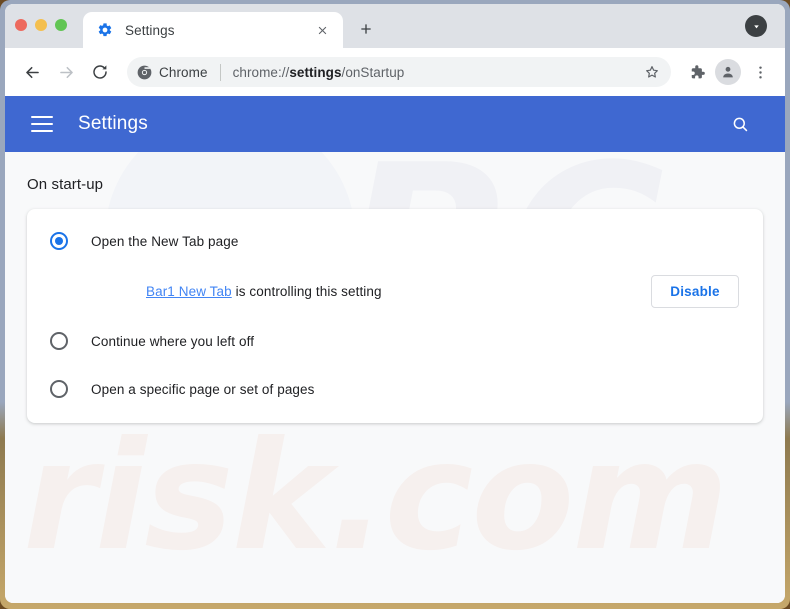 The image size is (790, 609). What do you see at coordinates (373, 72) in the screenshot?
I see `url-suffix: /onStartup` at bounding box center [373, 72].